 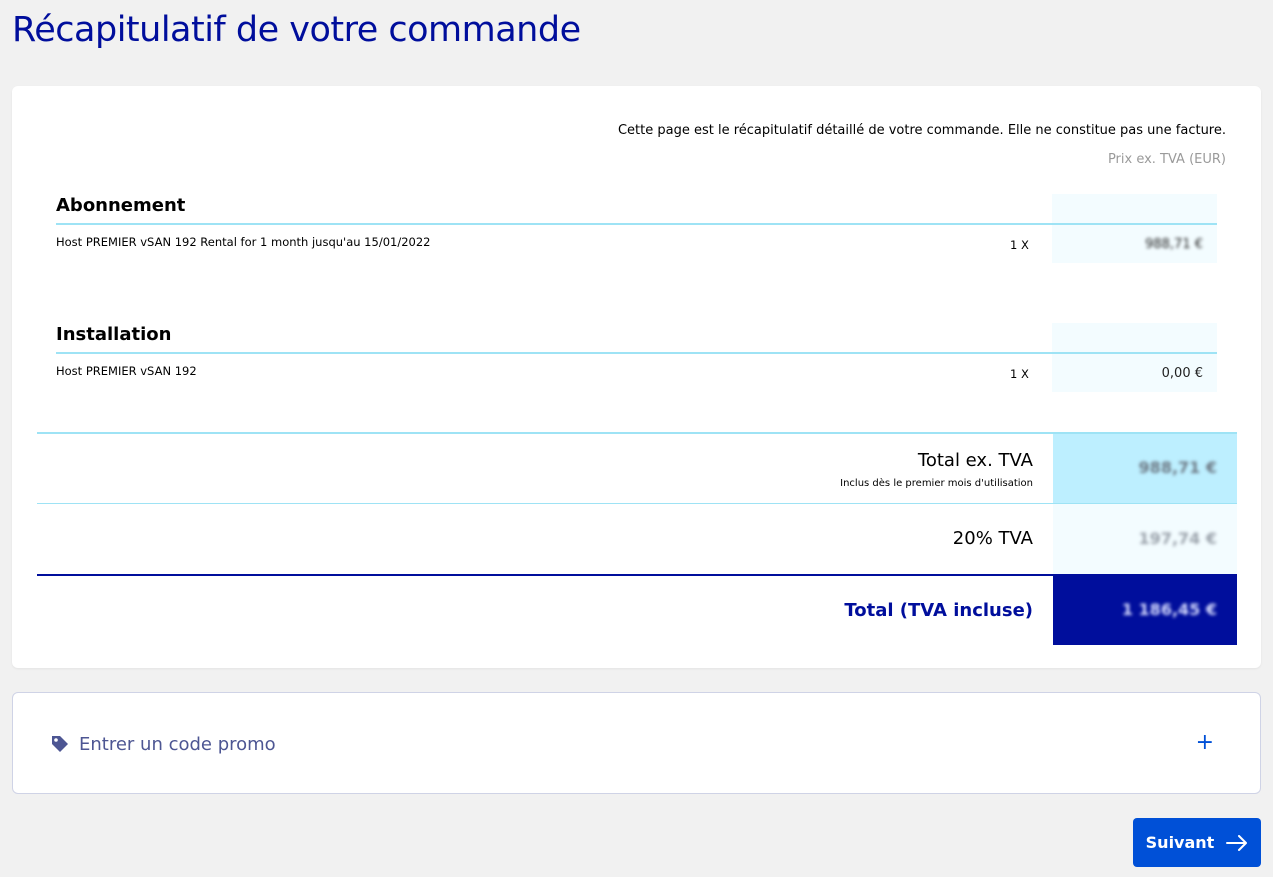 What do you see at coordinates (1177, 467) in the screenshot?
I see `subtotal-value: 988,71 €` at bounding box center [1177, 467].